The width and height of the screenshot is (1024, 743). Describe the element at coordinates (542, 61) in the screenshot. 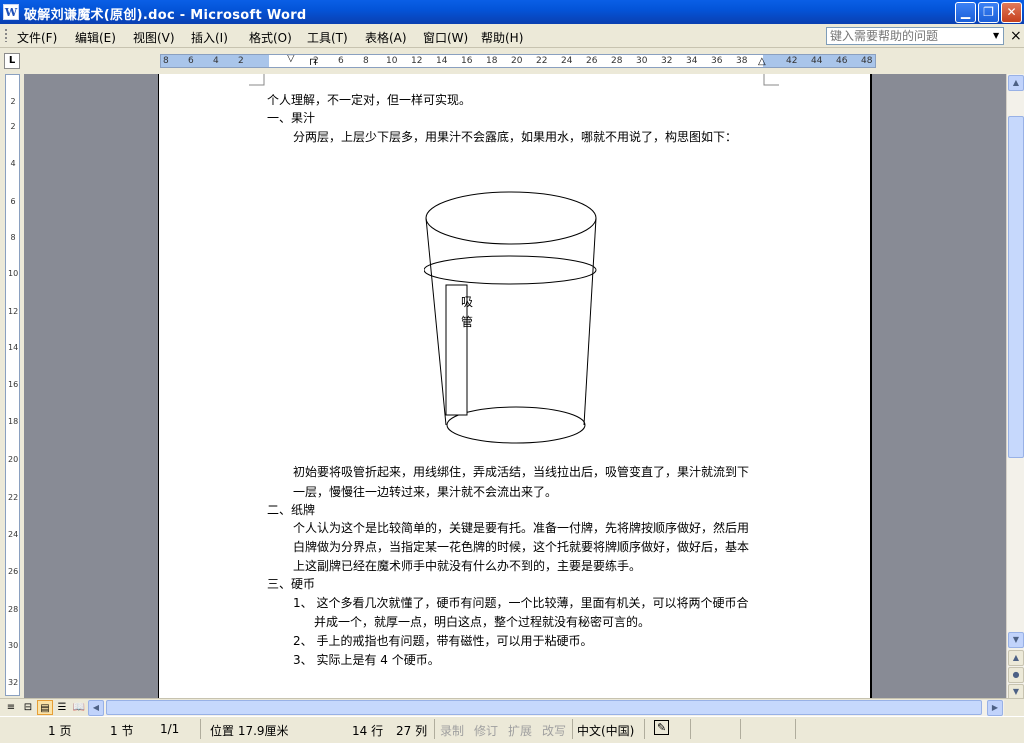

I see `ruler-label: 22` at that location.